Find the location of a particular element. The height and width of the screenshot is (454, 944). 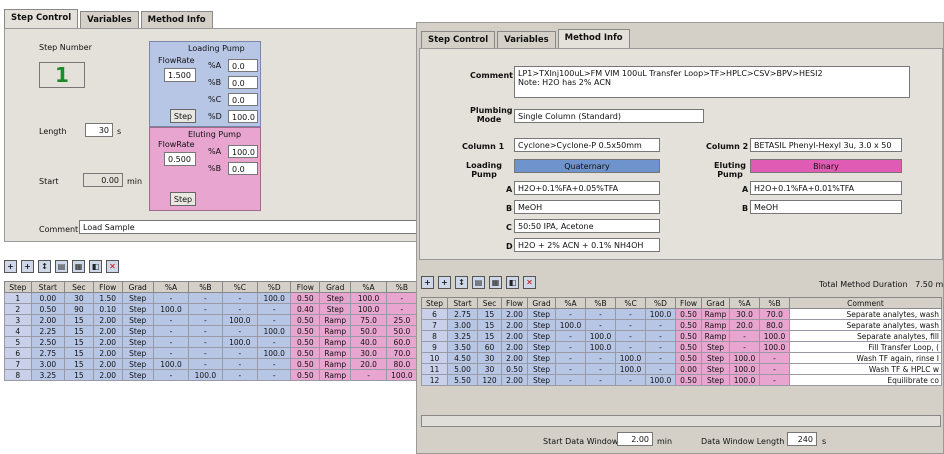

table-cell: 1 is located at coordinates (18, 298).